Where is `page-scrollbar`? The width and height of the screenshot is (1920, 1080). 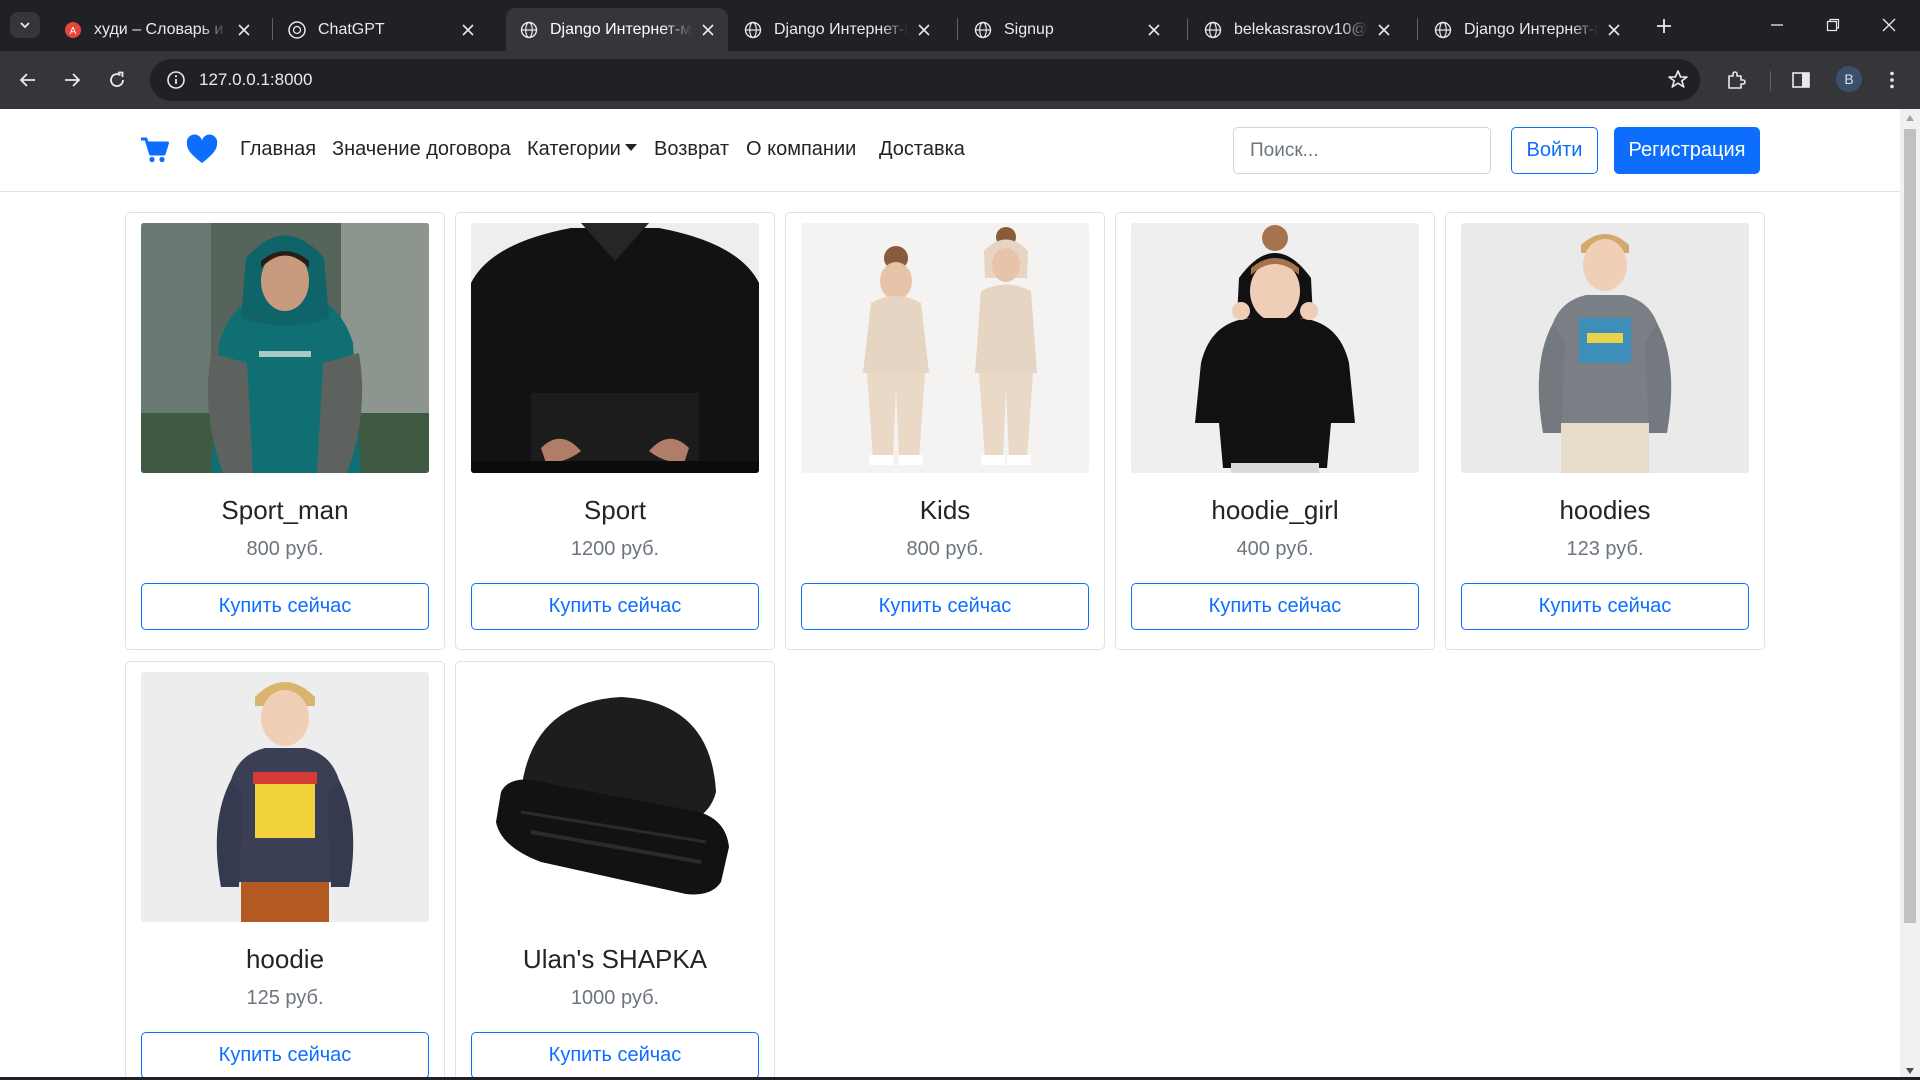 page-scrollbar is located at coordinates (1910, 594).